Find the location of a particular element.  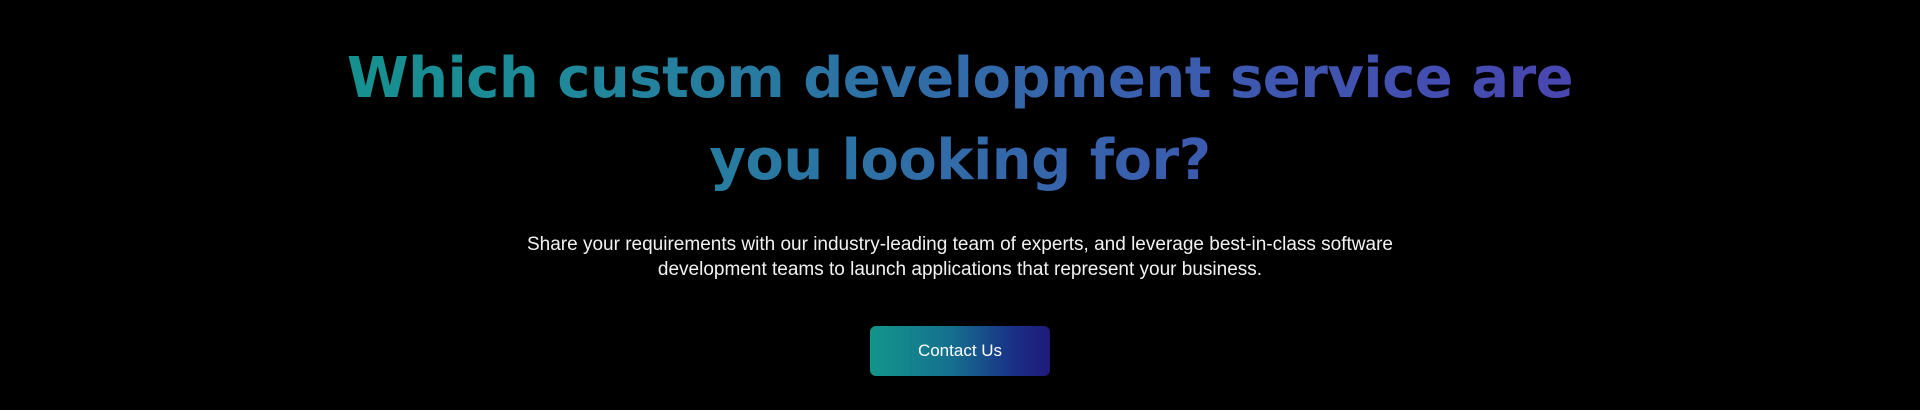

contact-us-button: Contact Us is located at coordinates (960, 351).